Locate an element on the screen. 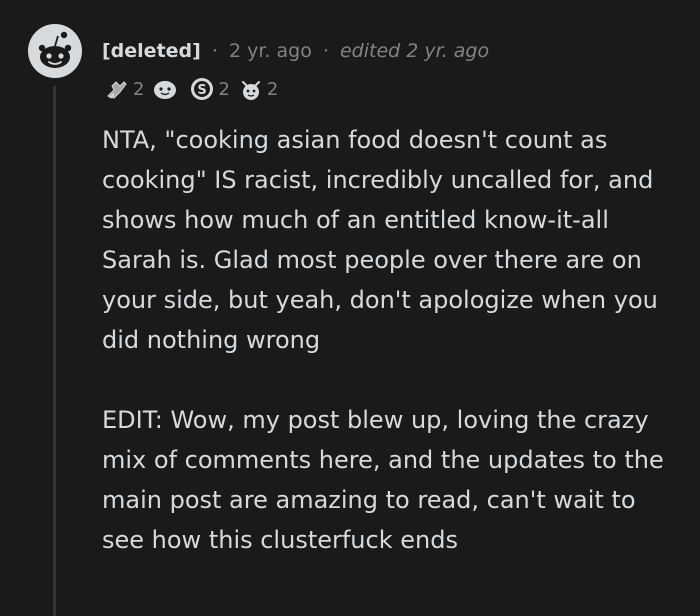 The width and height of the screenshot is (700, 616). edited-label: edited 2 yr. ago is located at coordinates (414, 51).